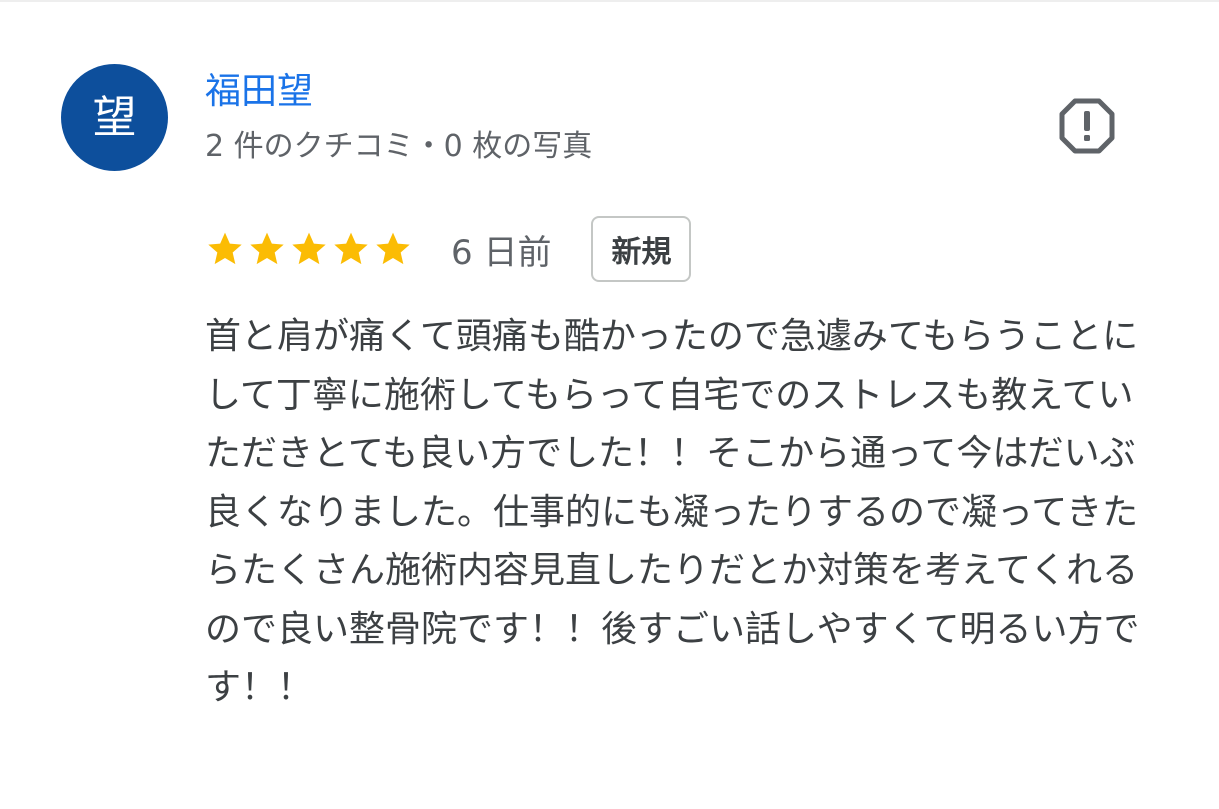 This screenshot has height=809, width=1219. What do you see at coordinates (399, 146) in the screenshot?
I see `reviewer-stats: 2 件のクチコミ・0 枚の写真` at bounding box center [399, 146].